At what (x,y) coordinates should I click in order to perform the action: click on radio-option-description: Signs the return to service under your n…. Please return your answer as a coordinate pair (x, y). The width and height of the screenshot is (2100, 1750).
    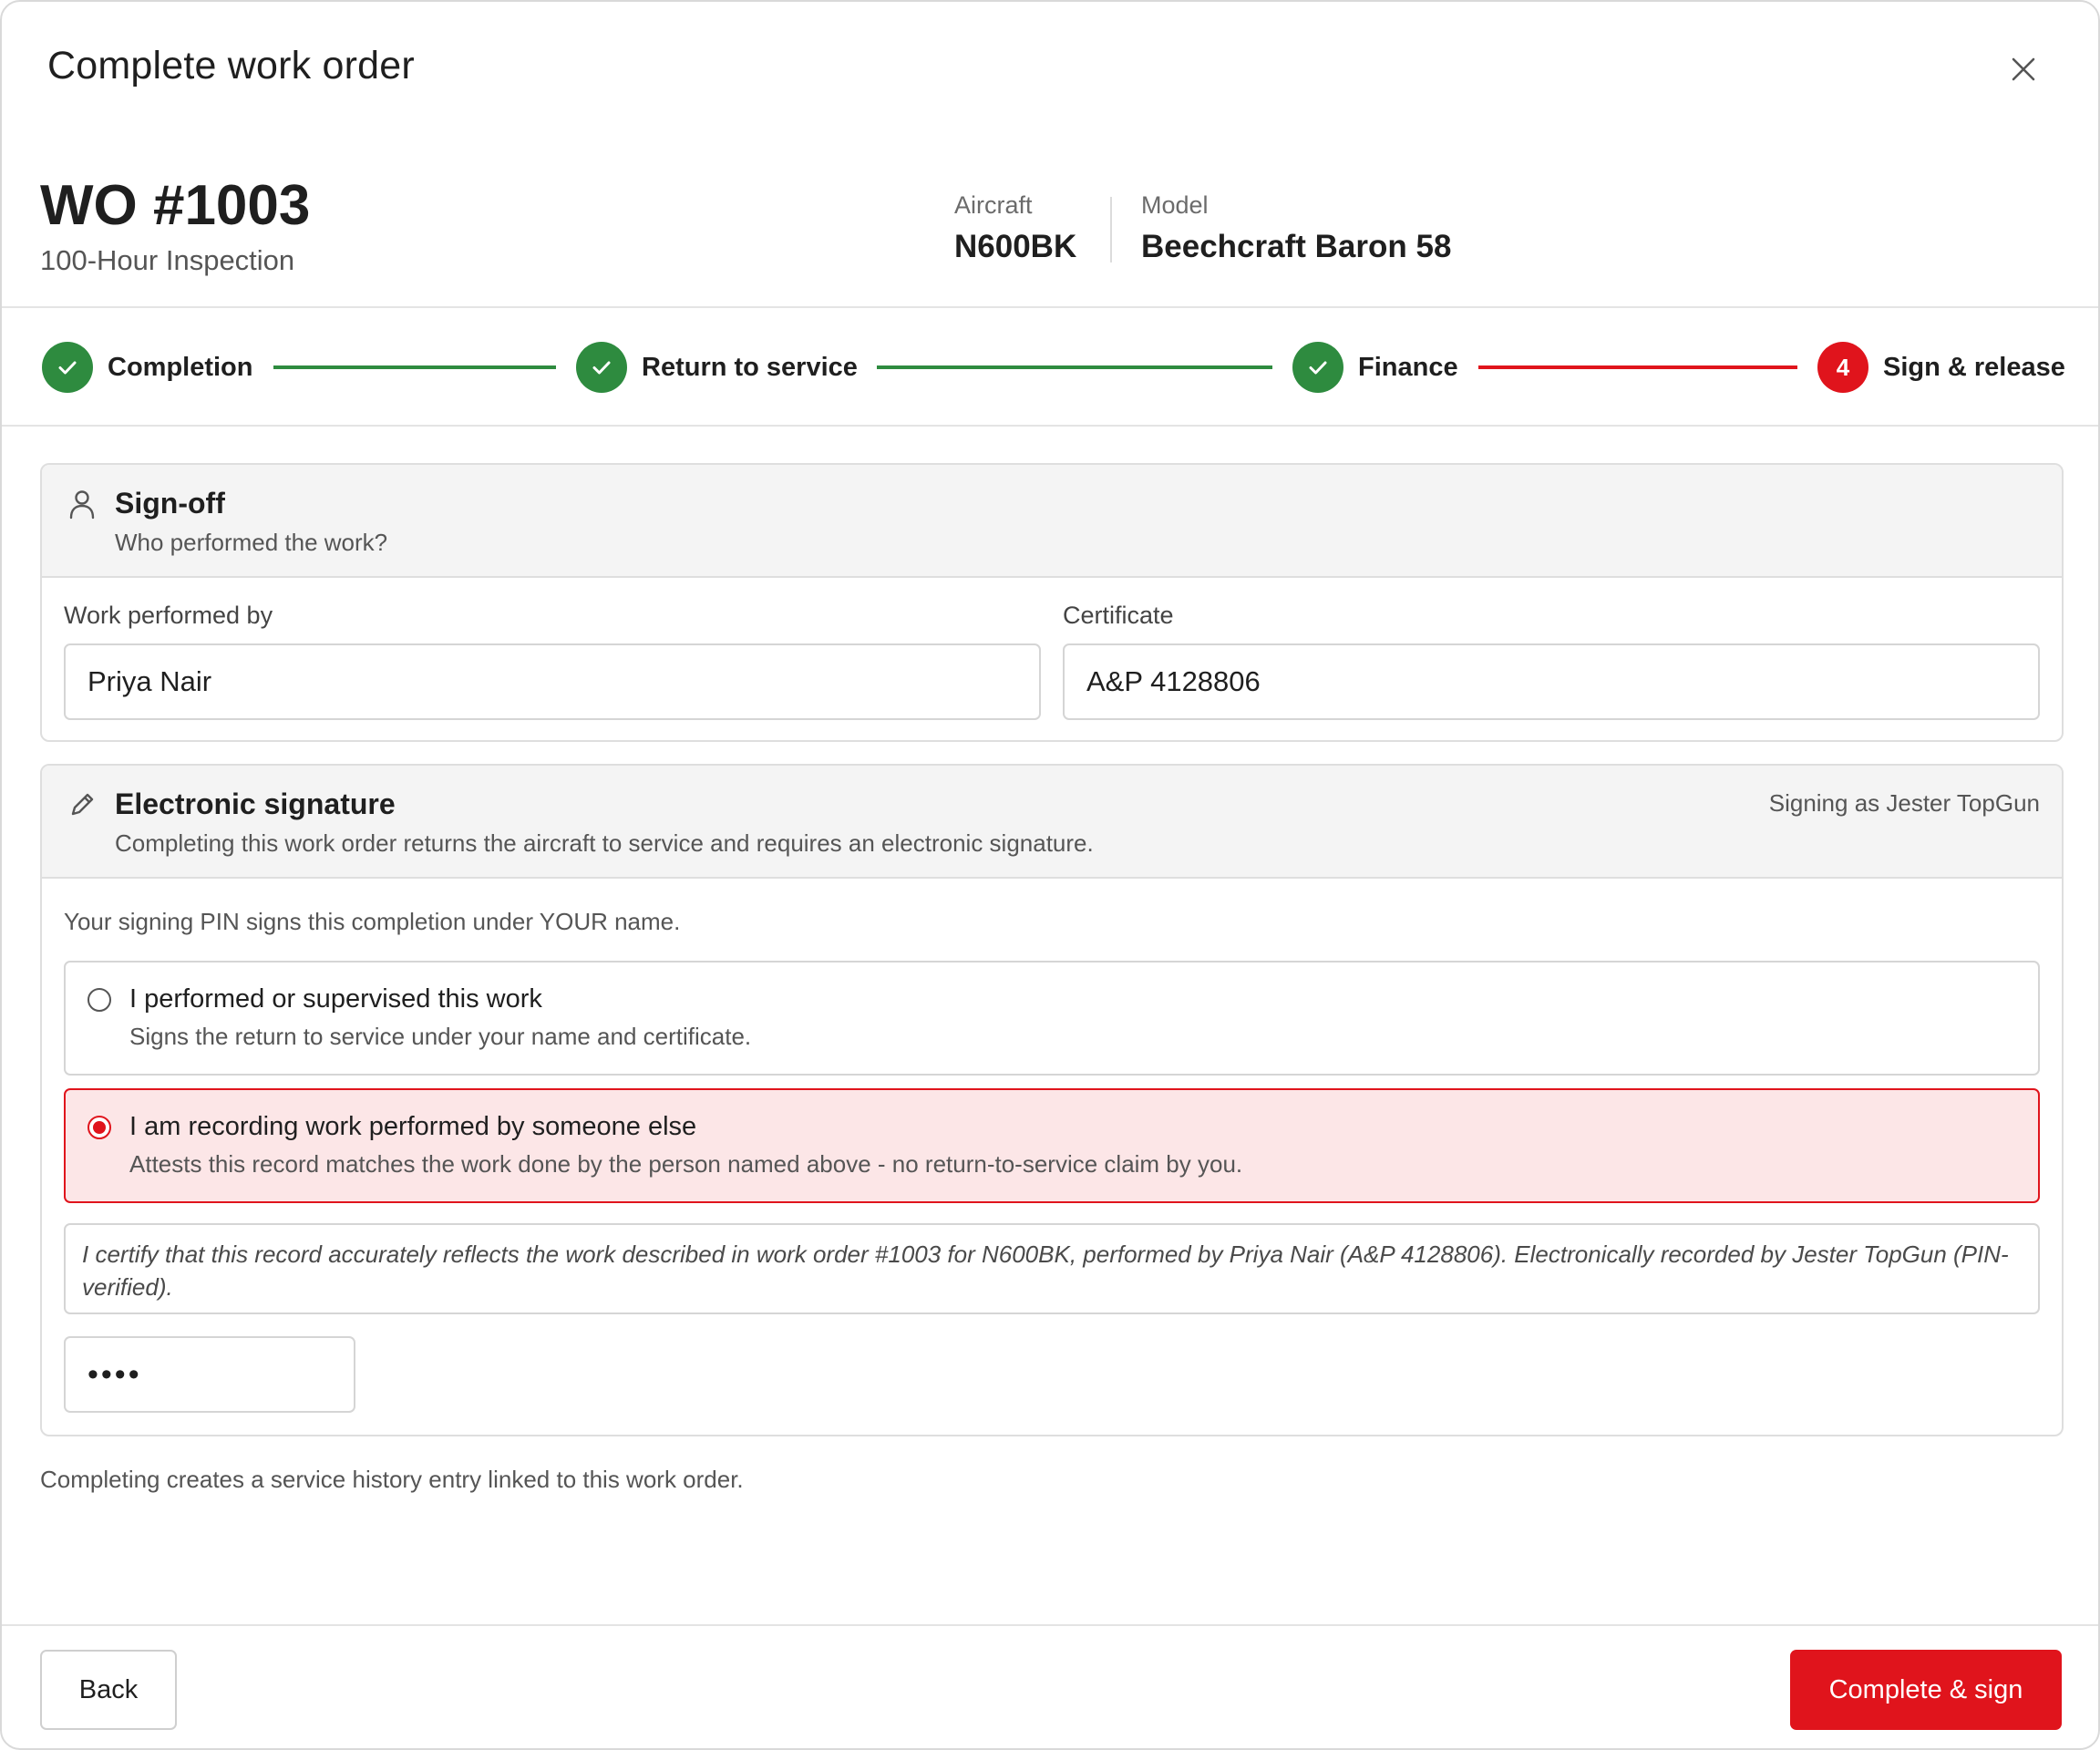
    Looking at the image, I should click on (440, 1037).